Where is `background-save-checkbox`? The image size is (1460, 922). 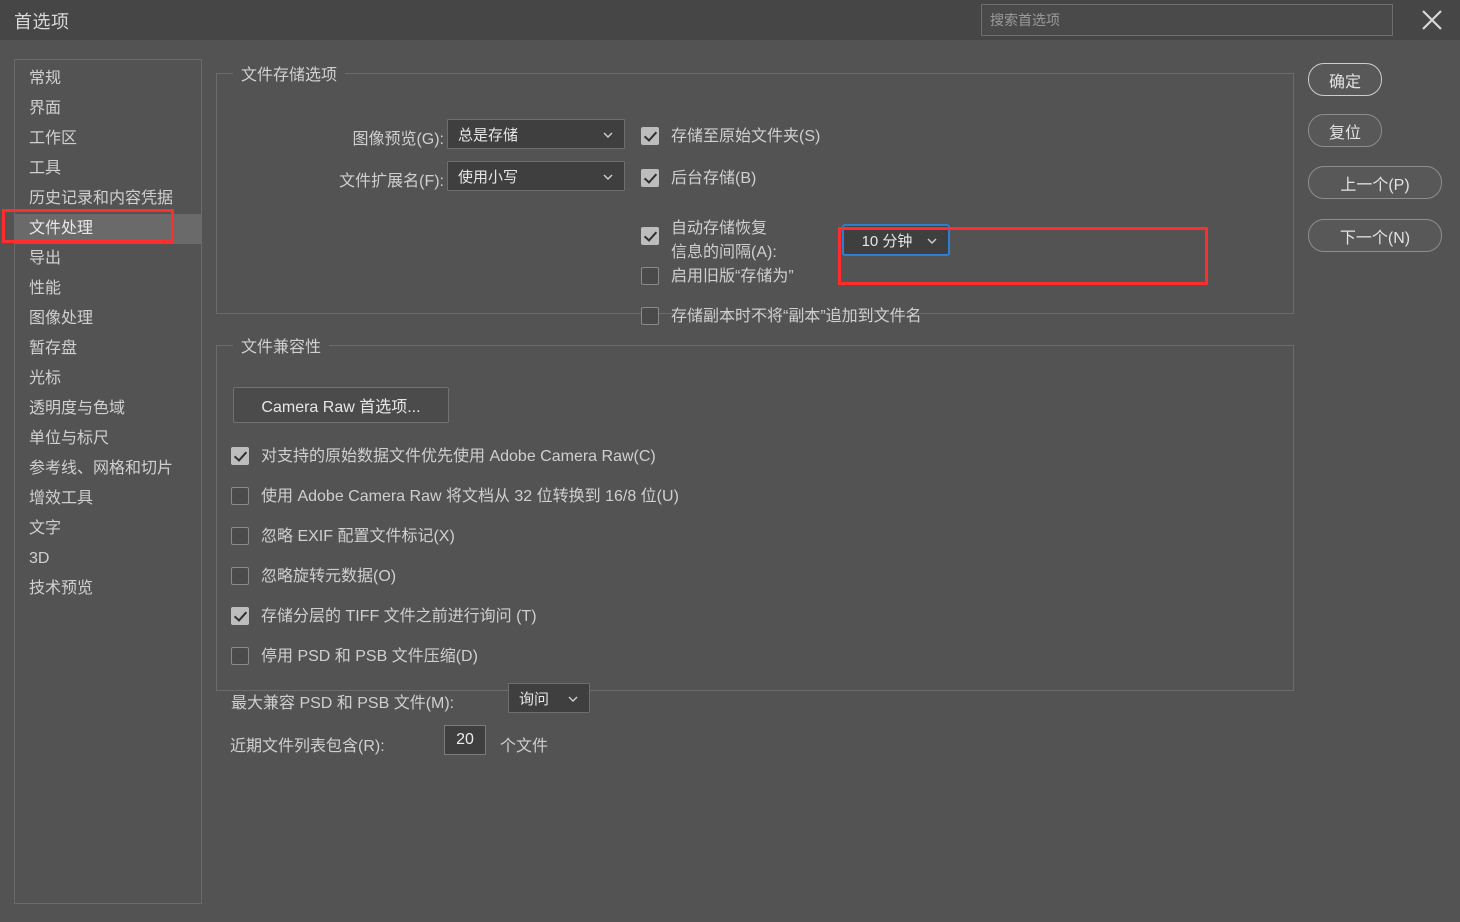 background-save-checkbox is located at coordinates (650, 178).